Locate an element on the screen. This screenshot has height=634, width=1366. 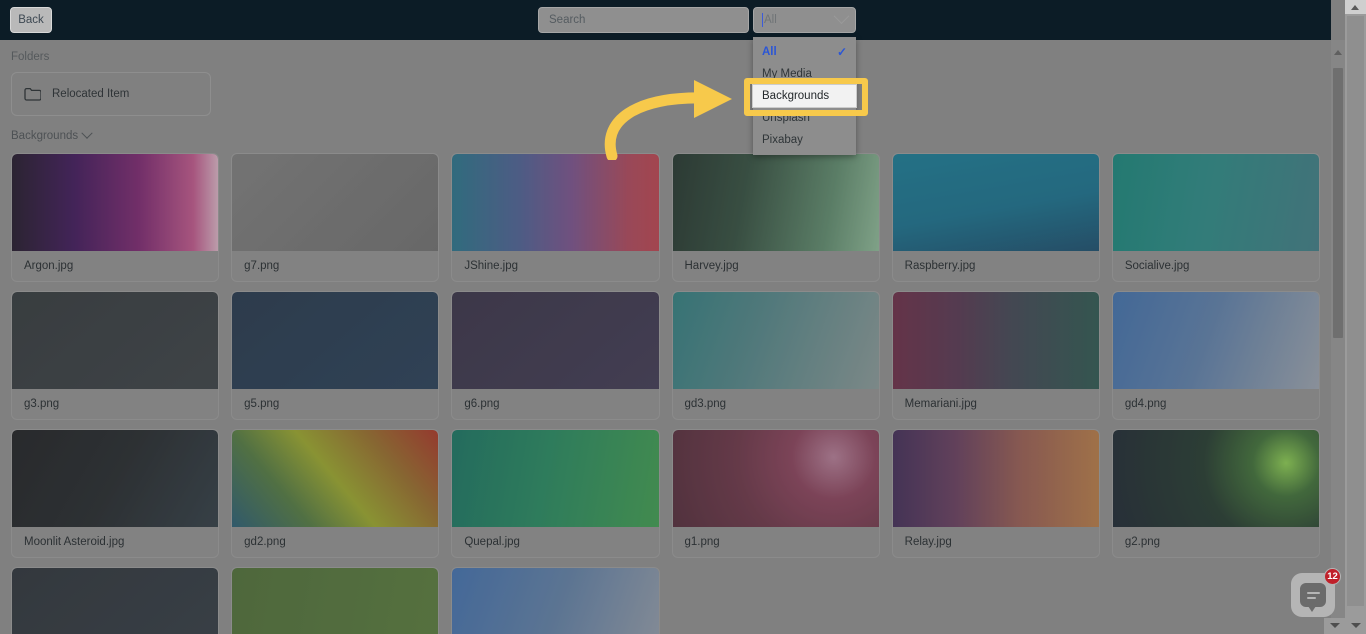
media-file-name: Harvey.jpg is located at coordinates (711, 266).